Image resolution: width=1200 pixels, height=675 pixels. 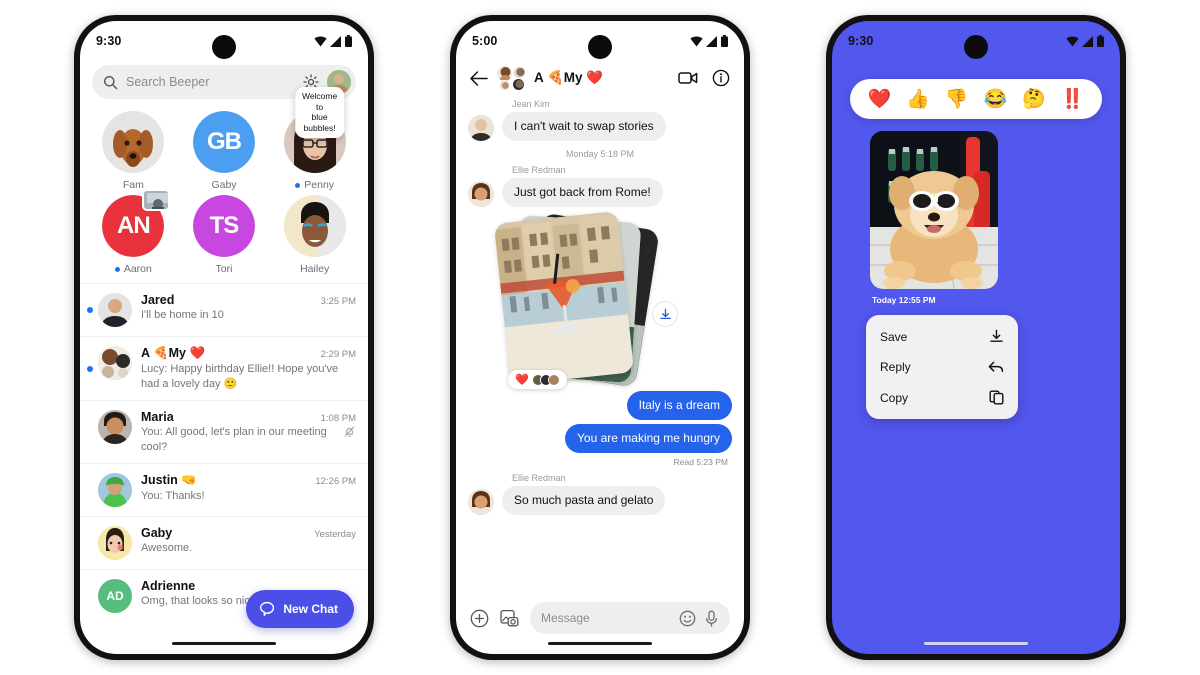 I want to click on favorite-label: Aaron, so click(x=133, y=269).